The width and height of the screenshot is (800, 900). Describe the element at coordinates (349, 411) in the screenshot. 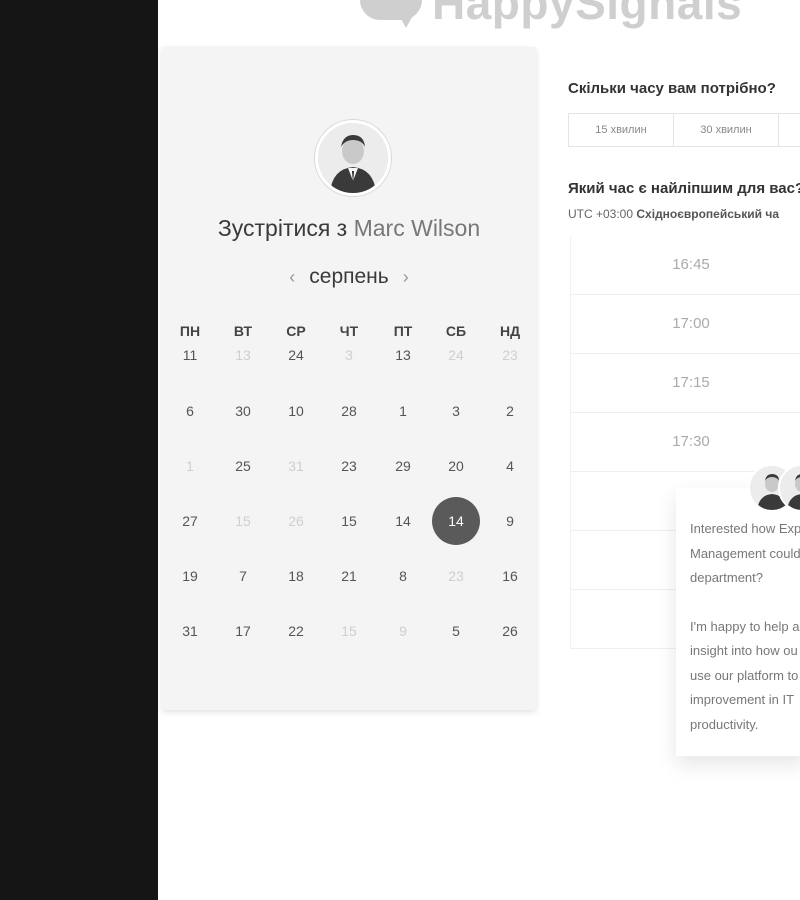

I see `calendar-day: 28` at that location.